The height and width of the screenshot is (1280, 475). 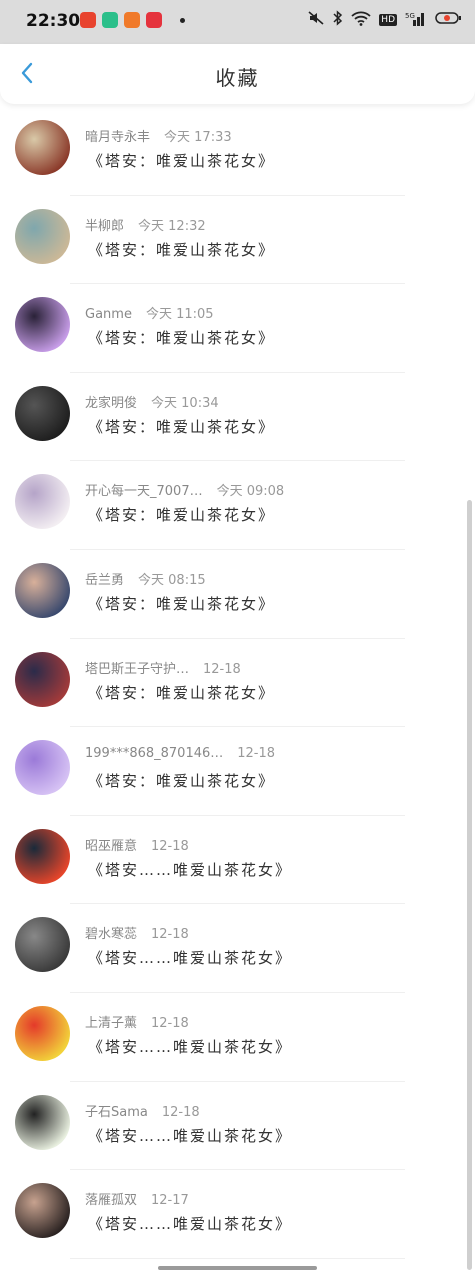 What do you see at coordinates (250, 492) in the screenshot?
I see `timestamp: 今天 09:08` at bounding box center [250, 492].